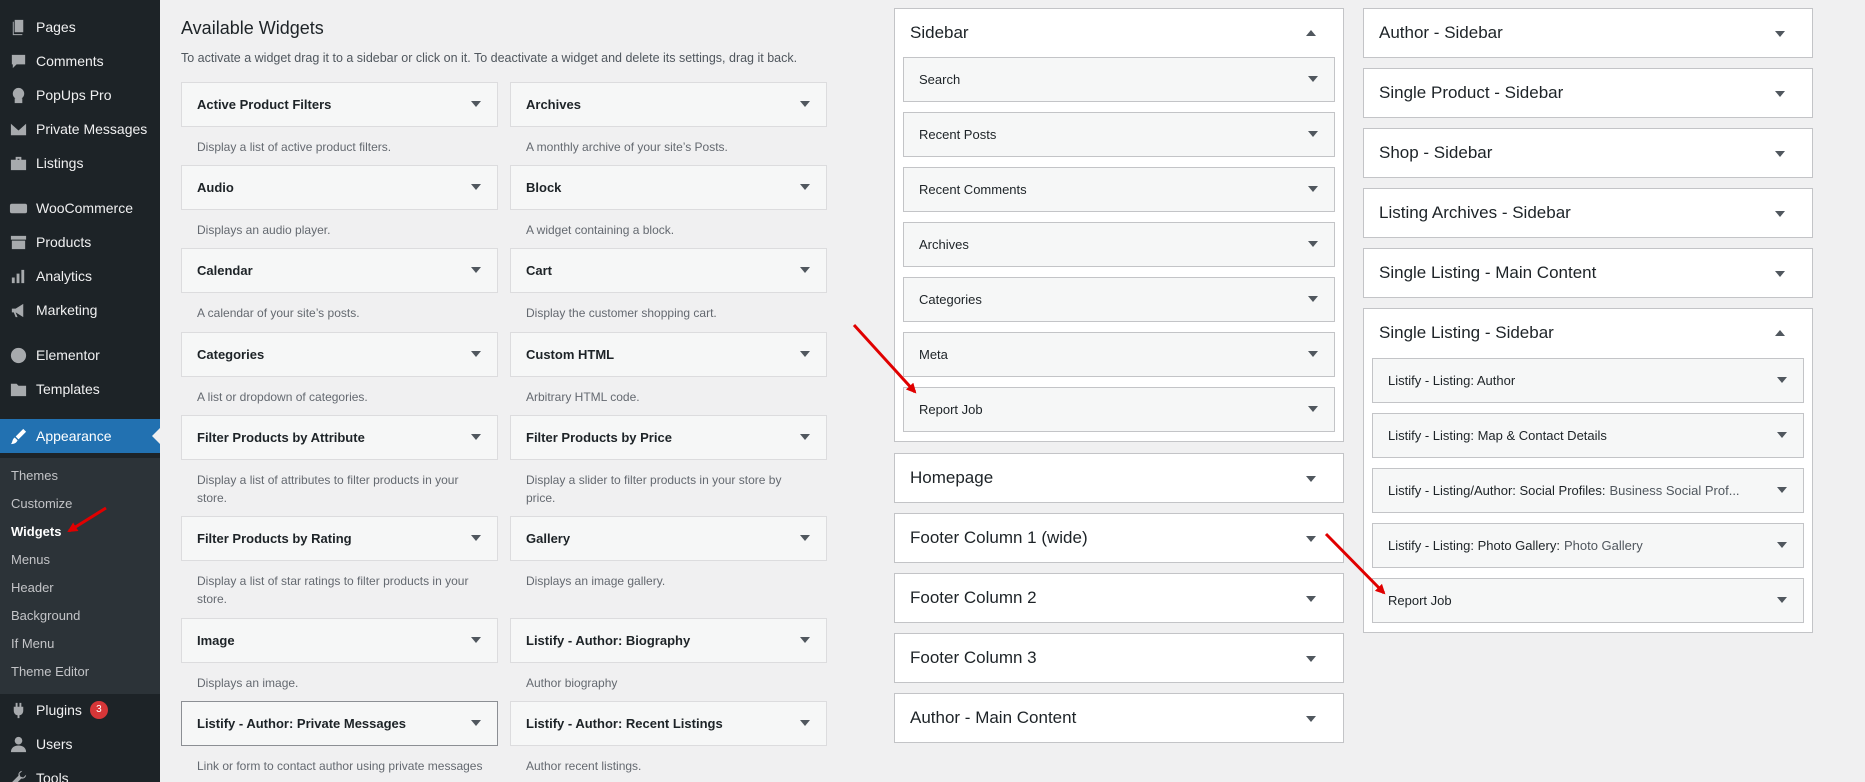 This screenshot has width=1865, height=782. I want to click on sidebar-widget: Recent Comments, so click(1119, 189).